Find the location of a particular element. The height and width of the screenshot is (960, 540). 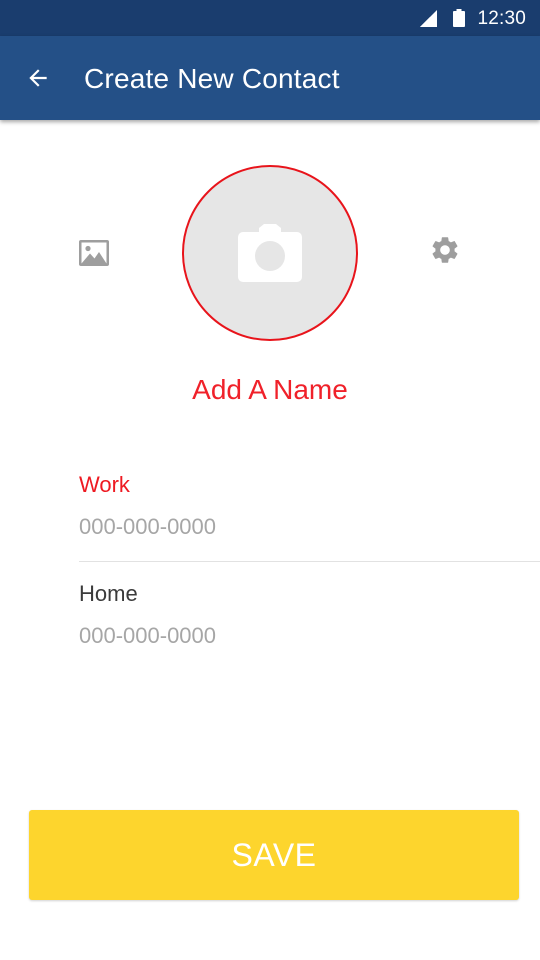

settings-button is located at coordinates (445, 250).